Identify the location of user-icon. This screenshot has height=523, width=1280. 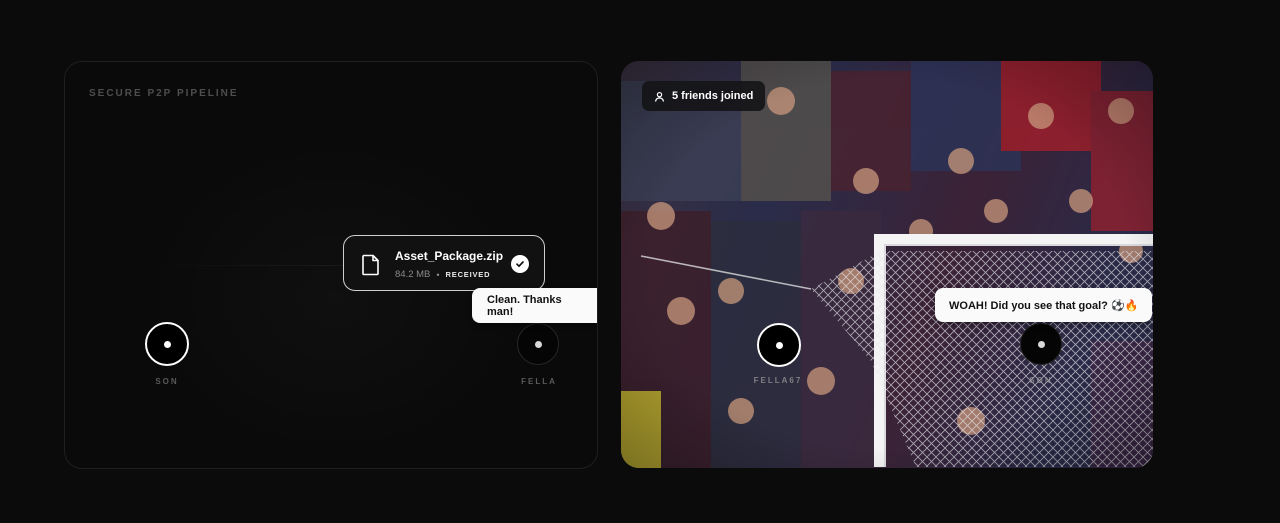
(659, 96).